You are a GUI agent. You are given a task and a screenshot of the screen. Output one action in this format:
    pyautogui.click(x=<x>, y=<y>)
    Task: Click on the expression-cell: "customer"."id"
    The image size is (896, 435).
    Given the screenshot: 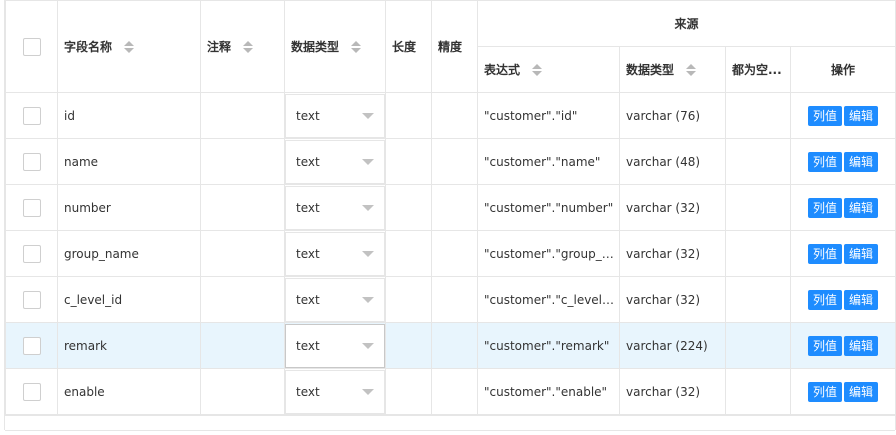 What is the action you would take?
    pyautogui.click(x=548, y=115)
    